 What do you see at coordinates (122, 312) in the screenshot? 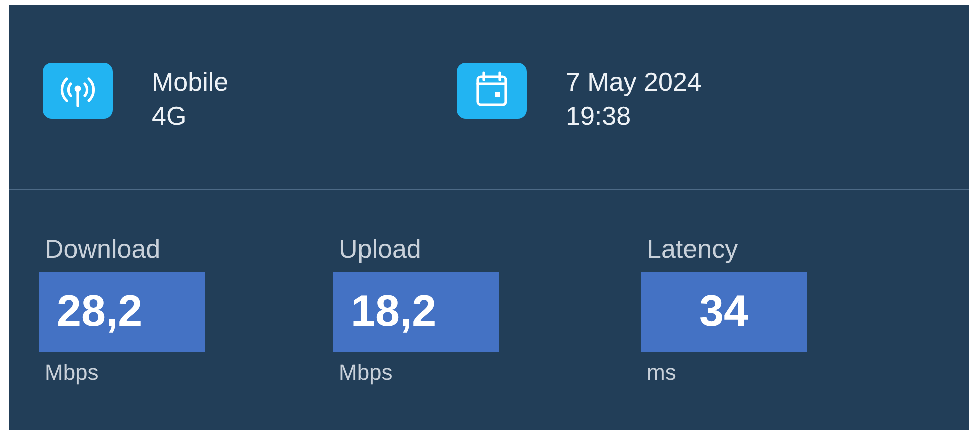
I see `metric-value: 28,2` at bounding box center [122, 312].